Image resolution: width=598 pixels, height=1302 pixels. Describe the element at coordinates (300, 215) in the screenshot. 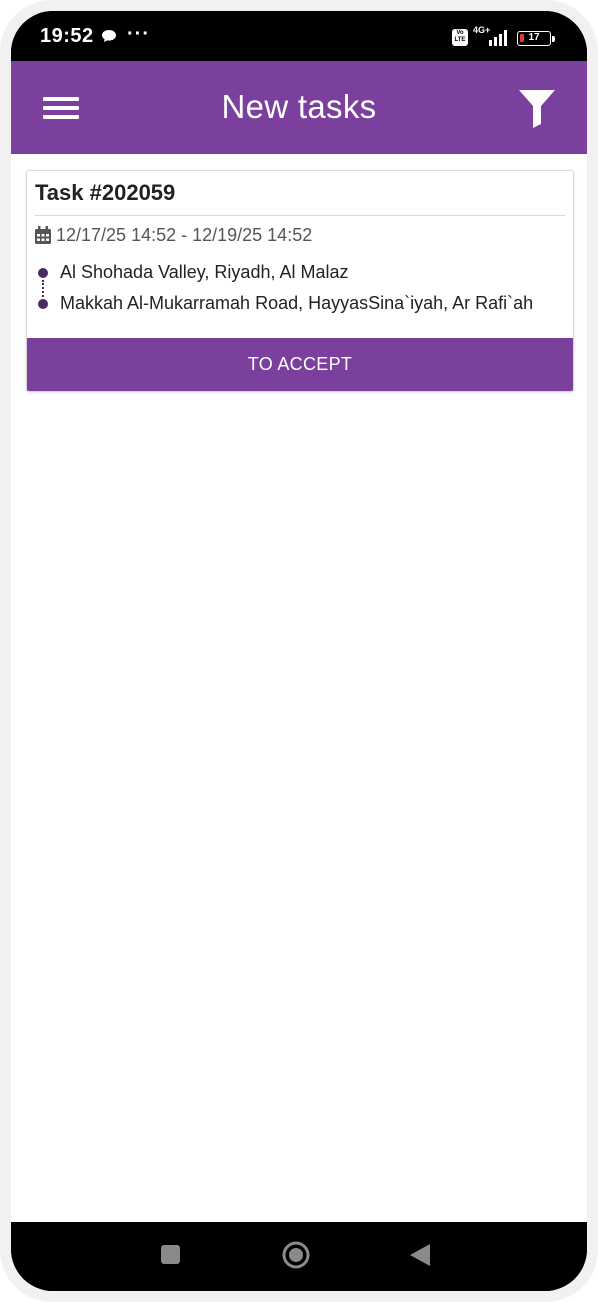

I see `card-divider` at that location.